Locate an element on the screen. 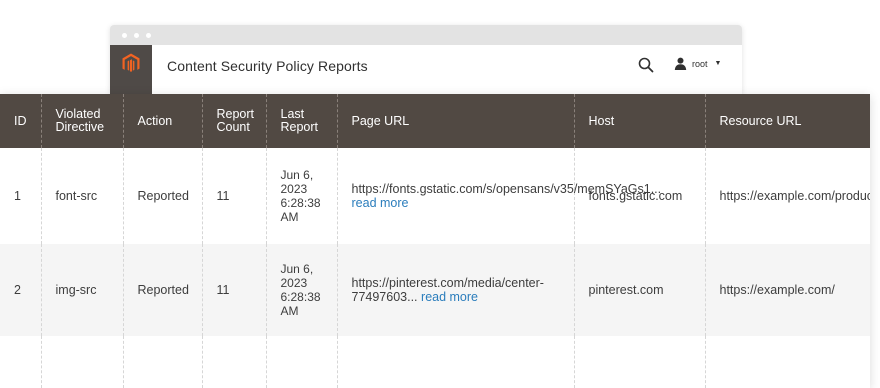 This screenshot has width=880, height=388. cell-id: 1 is located at coordinates (21, 196).